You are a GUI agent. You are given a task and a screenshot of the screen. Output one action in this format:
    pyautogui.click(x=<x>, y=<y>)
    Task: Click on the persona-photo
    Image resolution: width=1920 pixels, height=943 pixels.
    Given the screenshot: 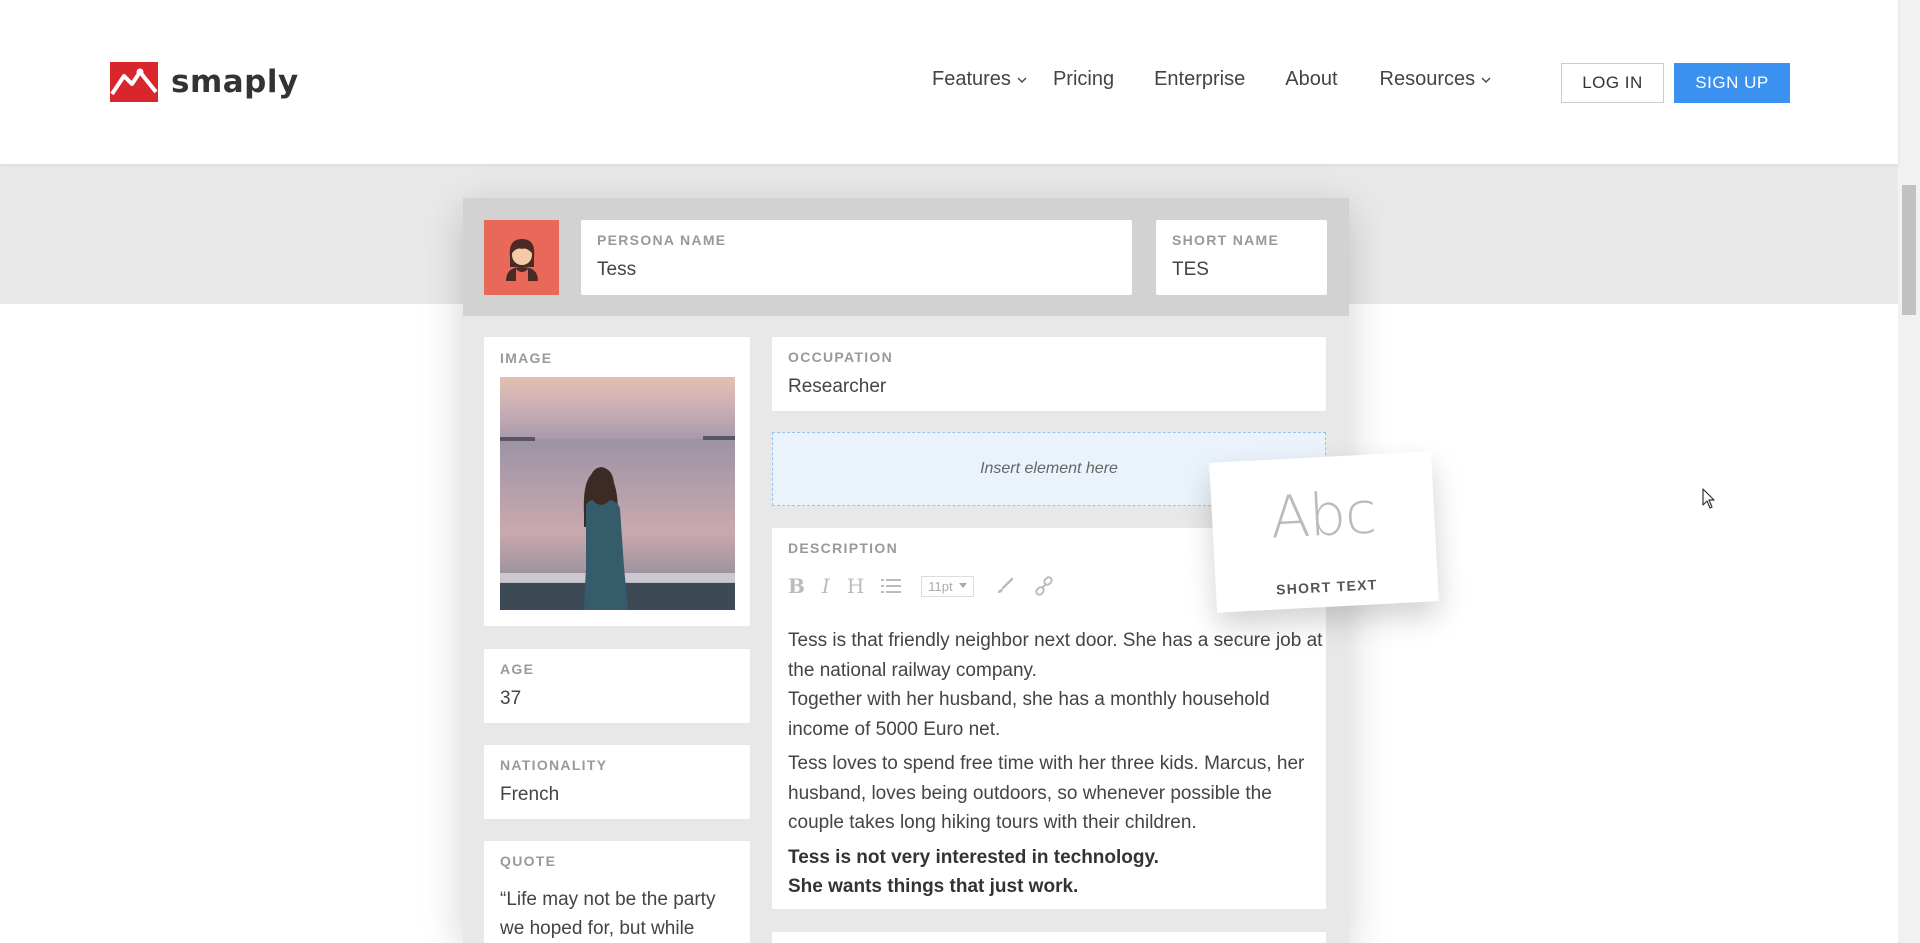 What is the action you would take?
    pyautogui.click(x=617, y=493)
    